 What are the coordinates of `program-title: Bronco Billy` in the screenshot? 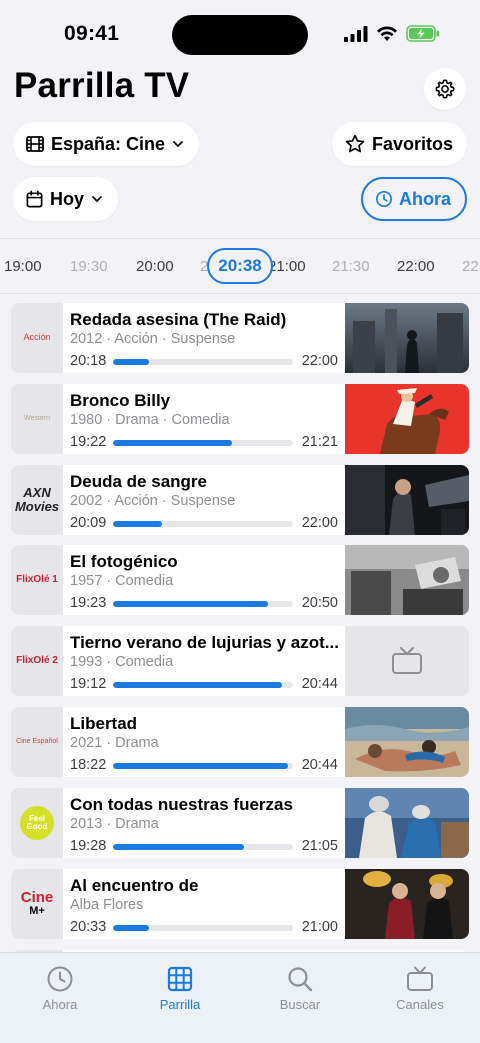 It's located at (120, 400).